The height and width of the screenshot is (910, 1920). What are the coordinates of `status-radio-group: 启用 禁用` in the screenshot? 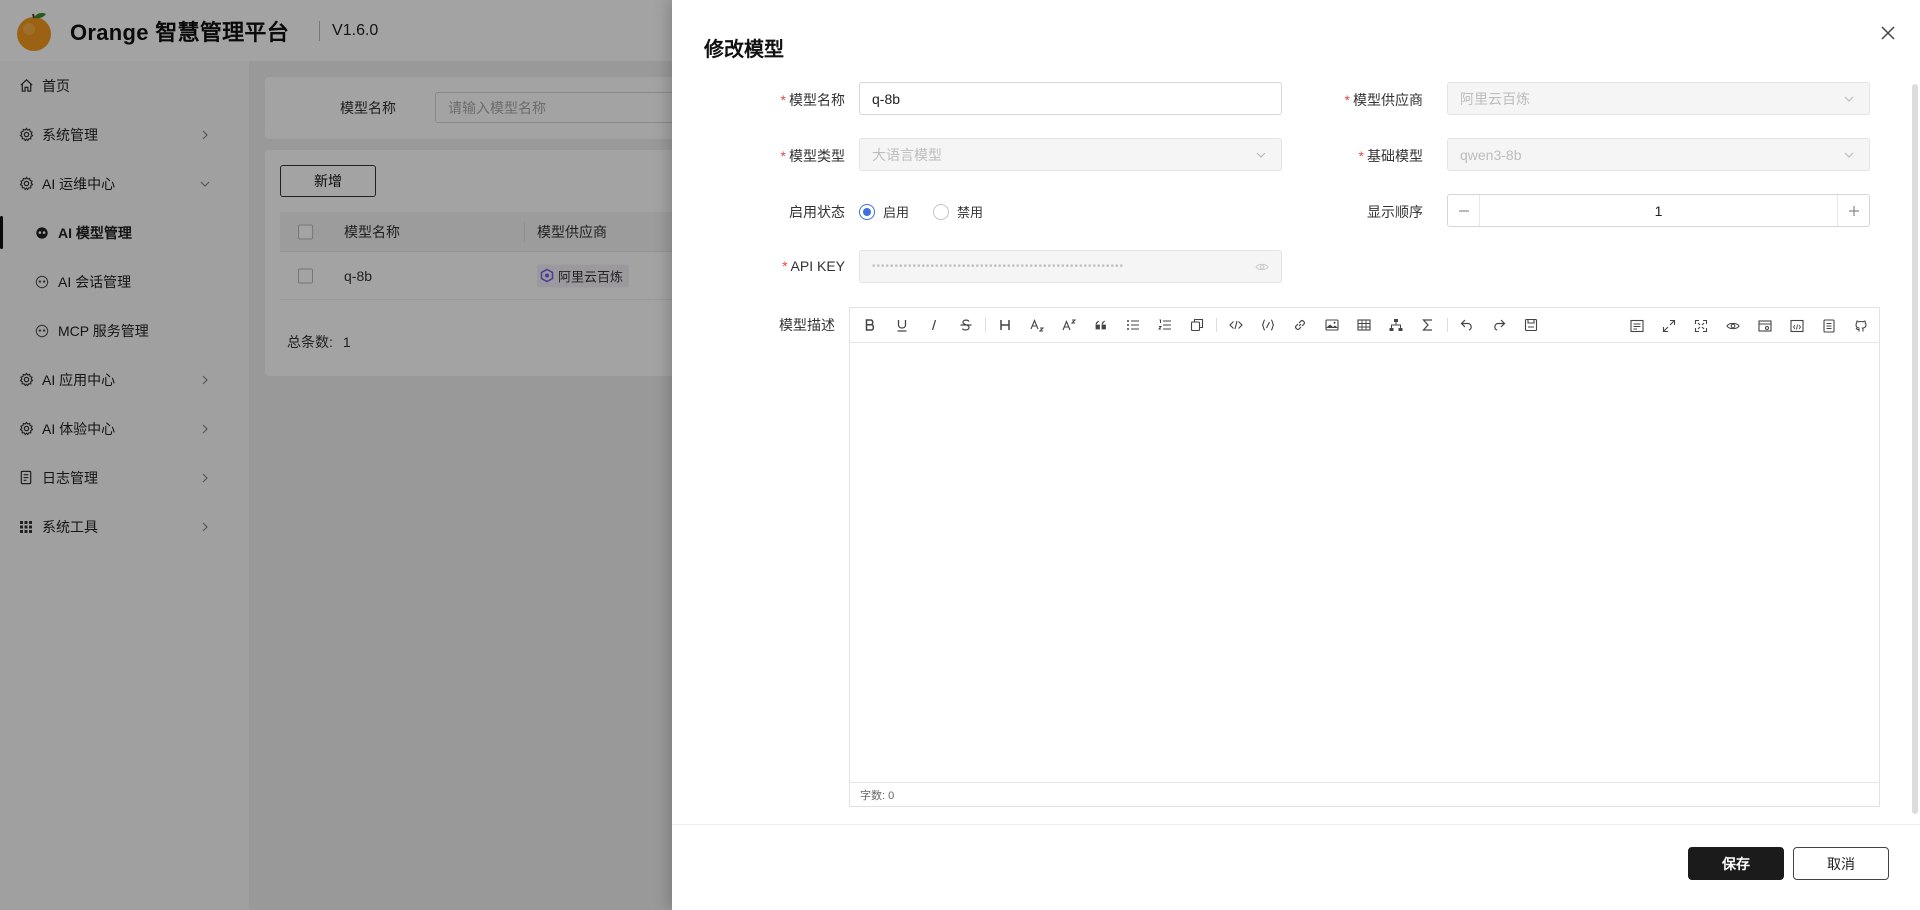 It's located at (933, 211).